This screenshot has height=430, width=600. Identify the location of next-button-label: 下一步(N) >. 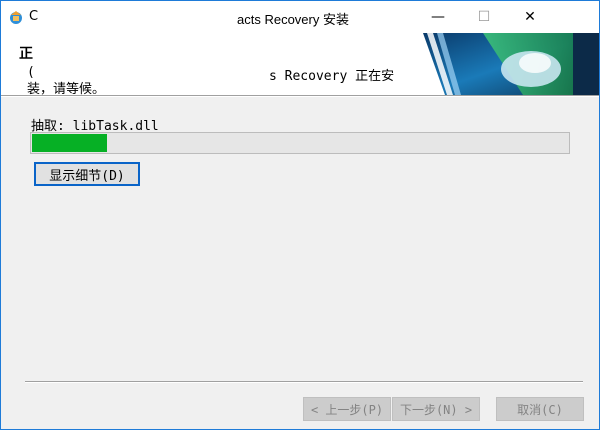
(436, 409).